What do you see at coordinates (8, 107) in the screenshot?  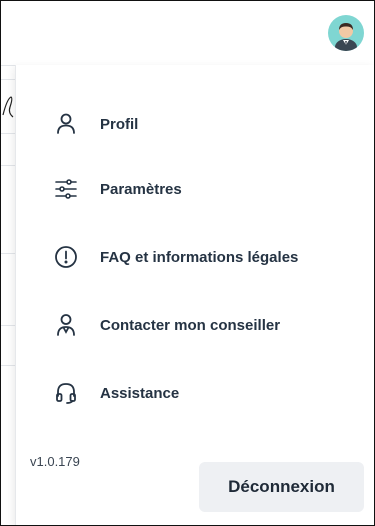 I see `background-handwriting` at bounding box center [8, 107].